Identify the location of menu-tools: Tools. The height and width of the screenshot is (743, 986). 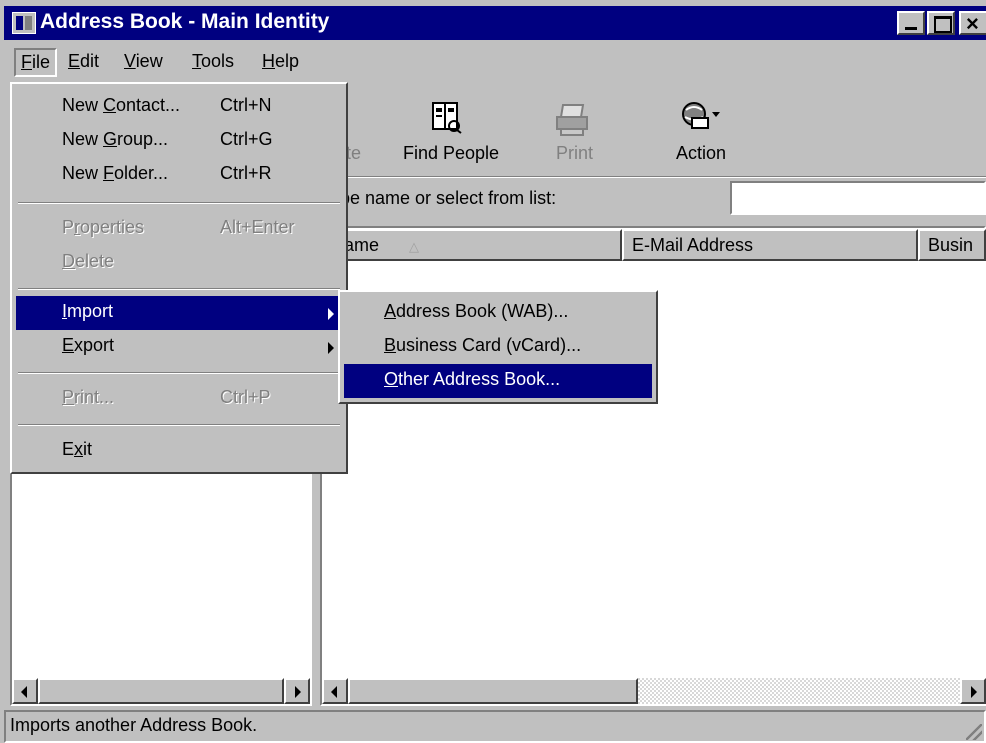
(213, 61).